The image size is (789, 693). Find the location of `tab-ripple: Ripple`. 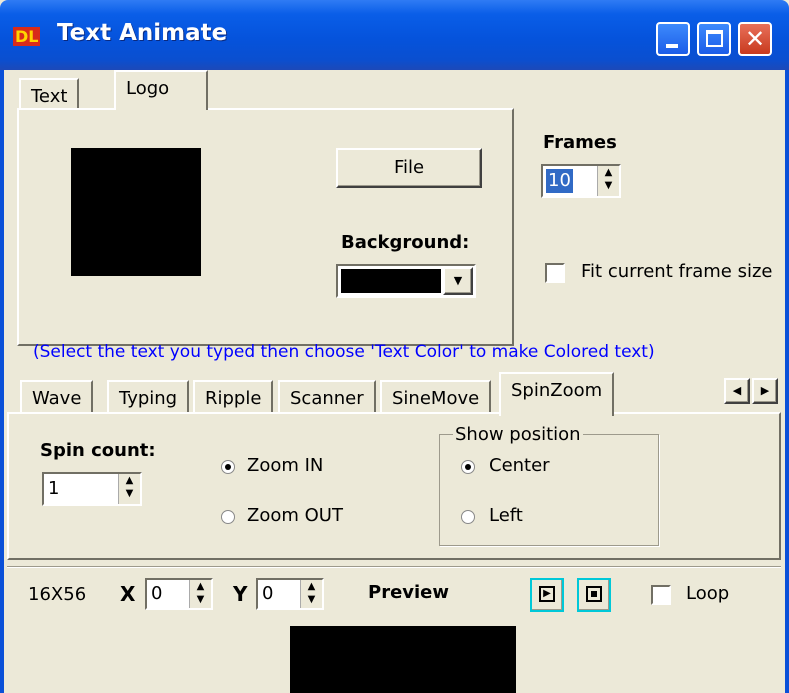

tab-ripple: Ripple is located at coordinates (233, 397).